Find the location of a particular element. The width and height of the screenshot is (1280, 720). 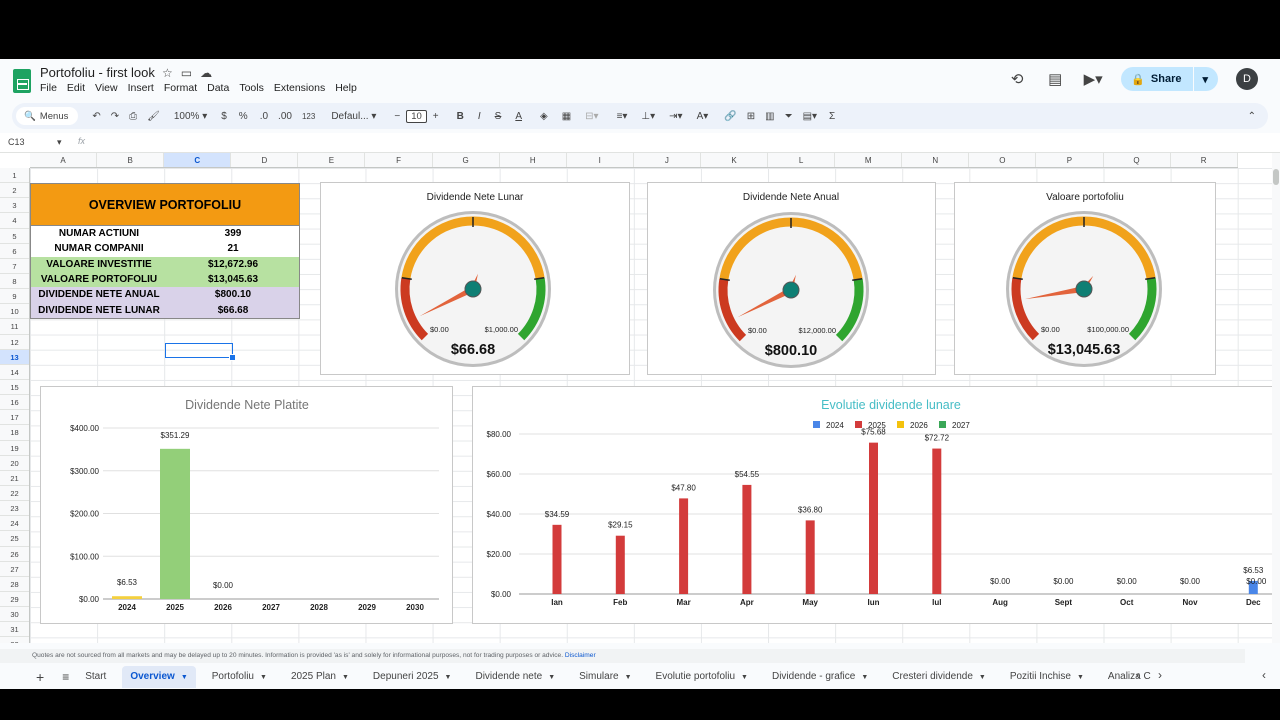

row-header: 23 is located at coordinates (14, 509).